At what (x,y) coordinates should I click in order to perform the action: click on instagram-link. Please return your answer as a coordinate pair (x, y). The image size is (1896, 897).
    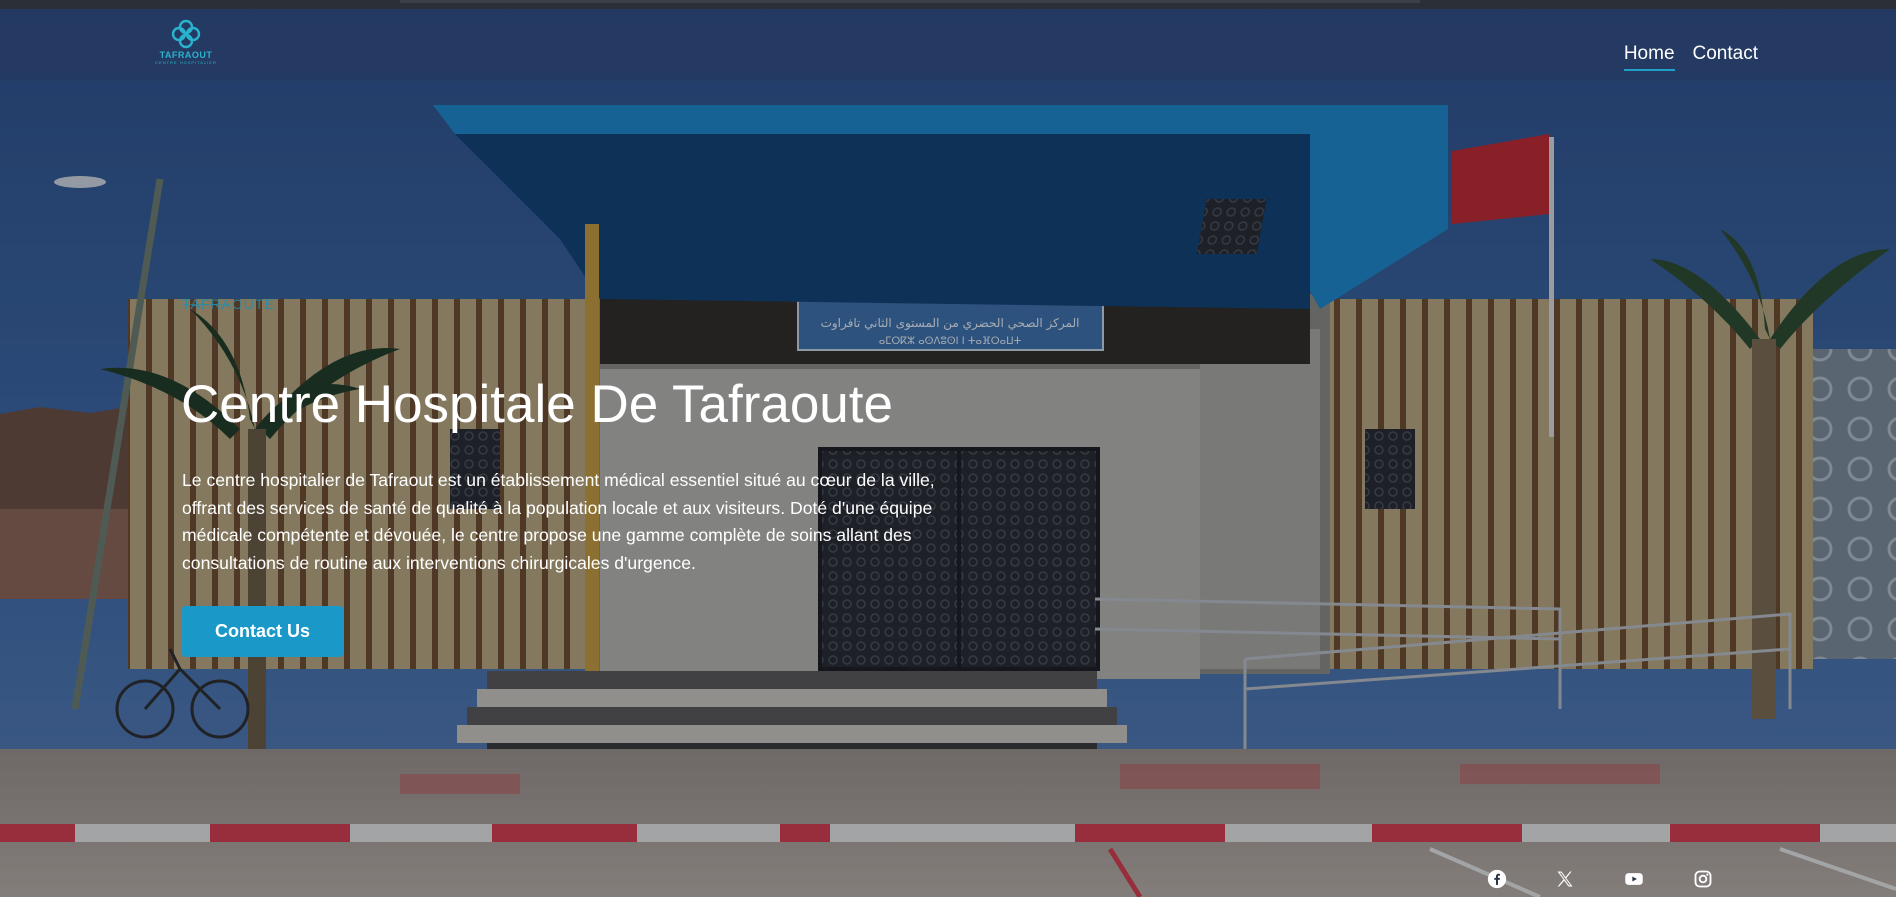
    Looking at the image, I should click on (1703, 879).